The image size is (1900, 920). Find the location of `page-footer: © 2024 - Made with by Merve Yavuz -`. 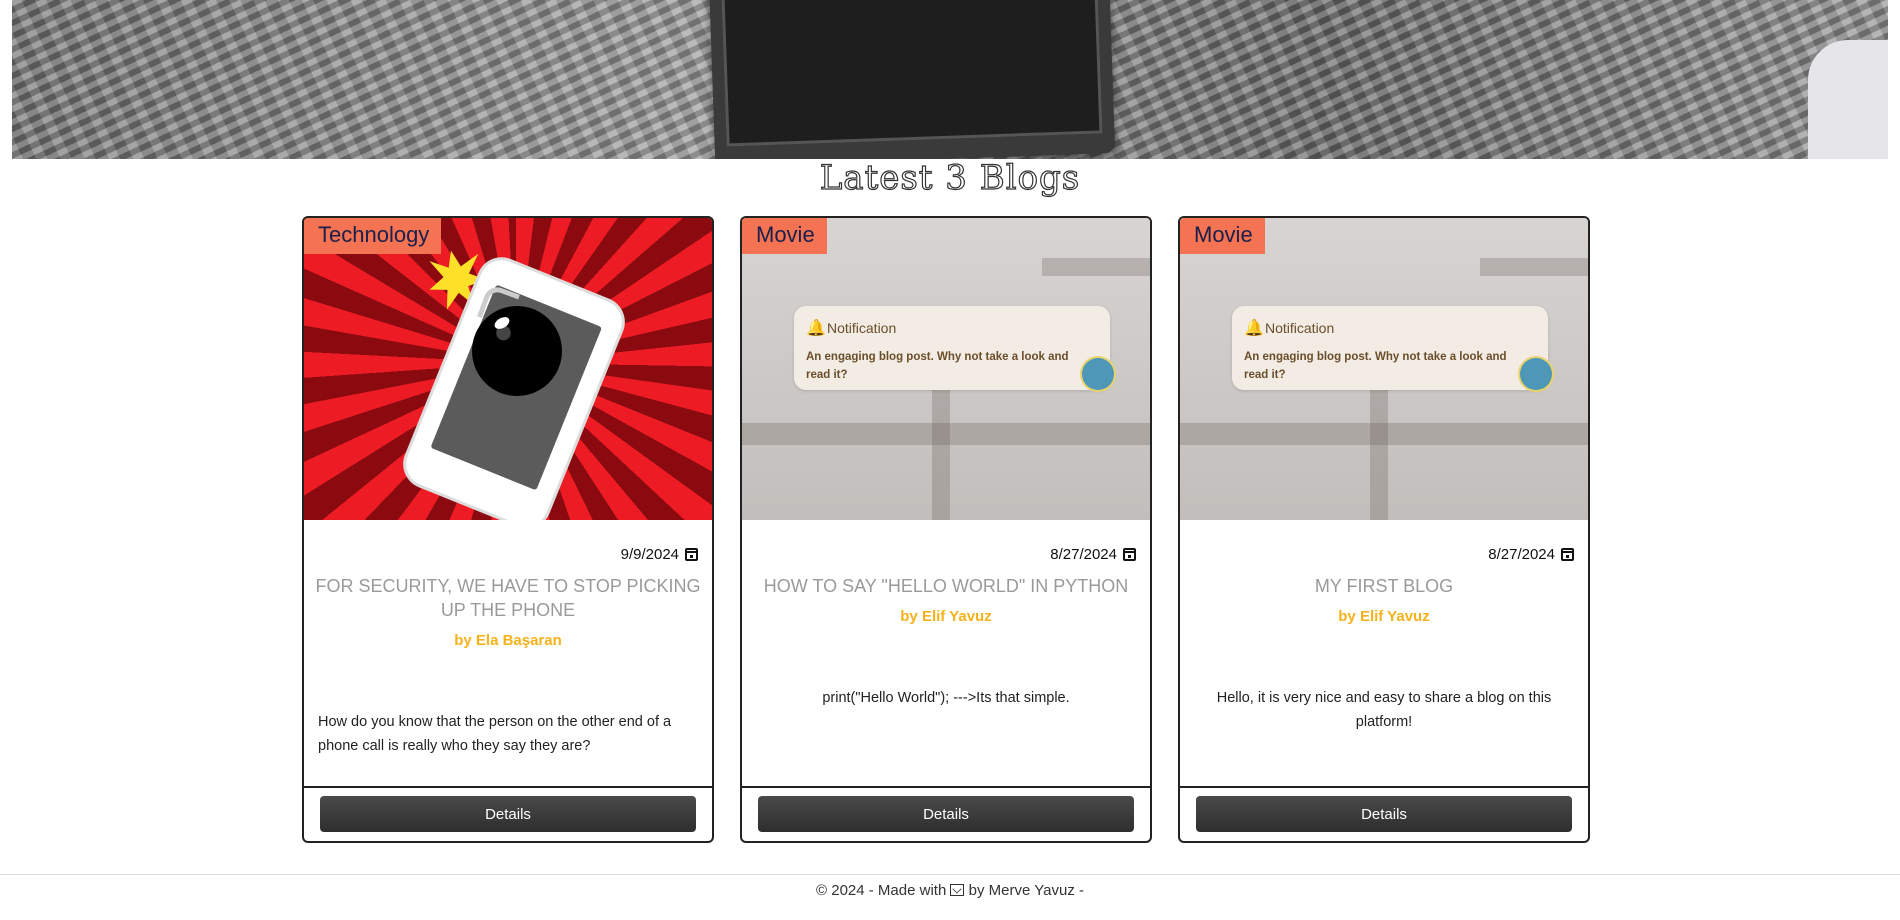

page-footer: © 2024 - Made with by Merve Yavuz - is located at coordinates (950, 890).